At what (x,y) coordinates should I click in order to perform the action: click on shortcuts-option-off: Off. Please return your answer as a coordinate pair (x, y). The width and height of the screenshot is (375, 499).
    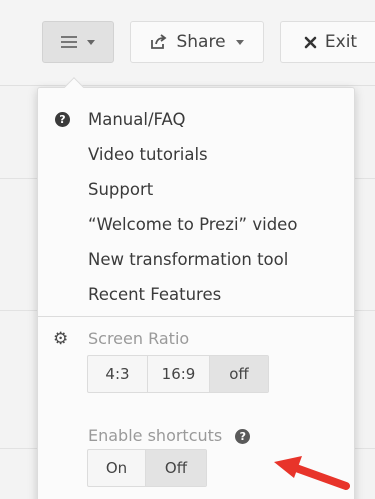
    Looking at the image, I should click on (176, 468).